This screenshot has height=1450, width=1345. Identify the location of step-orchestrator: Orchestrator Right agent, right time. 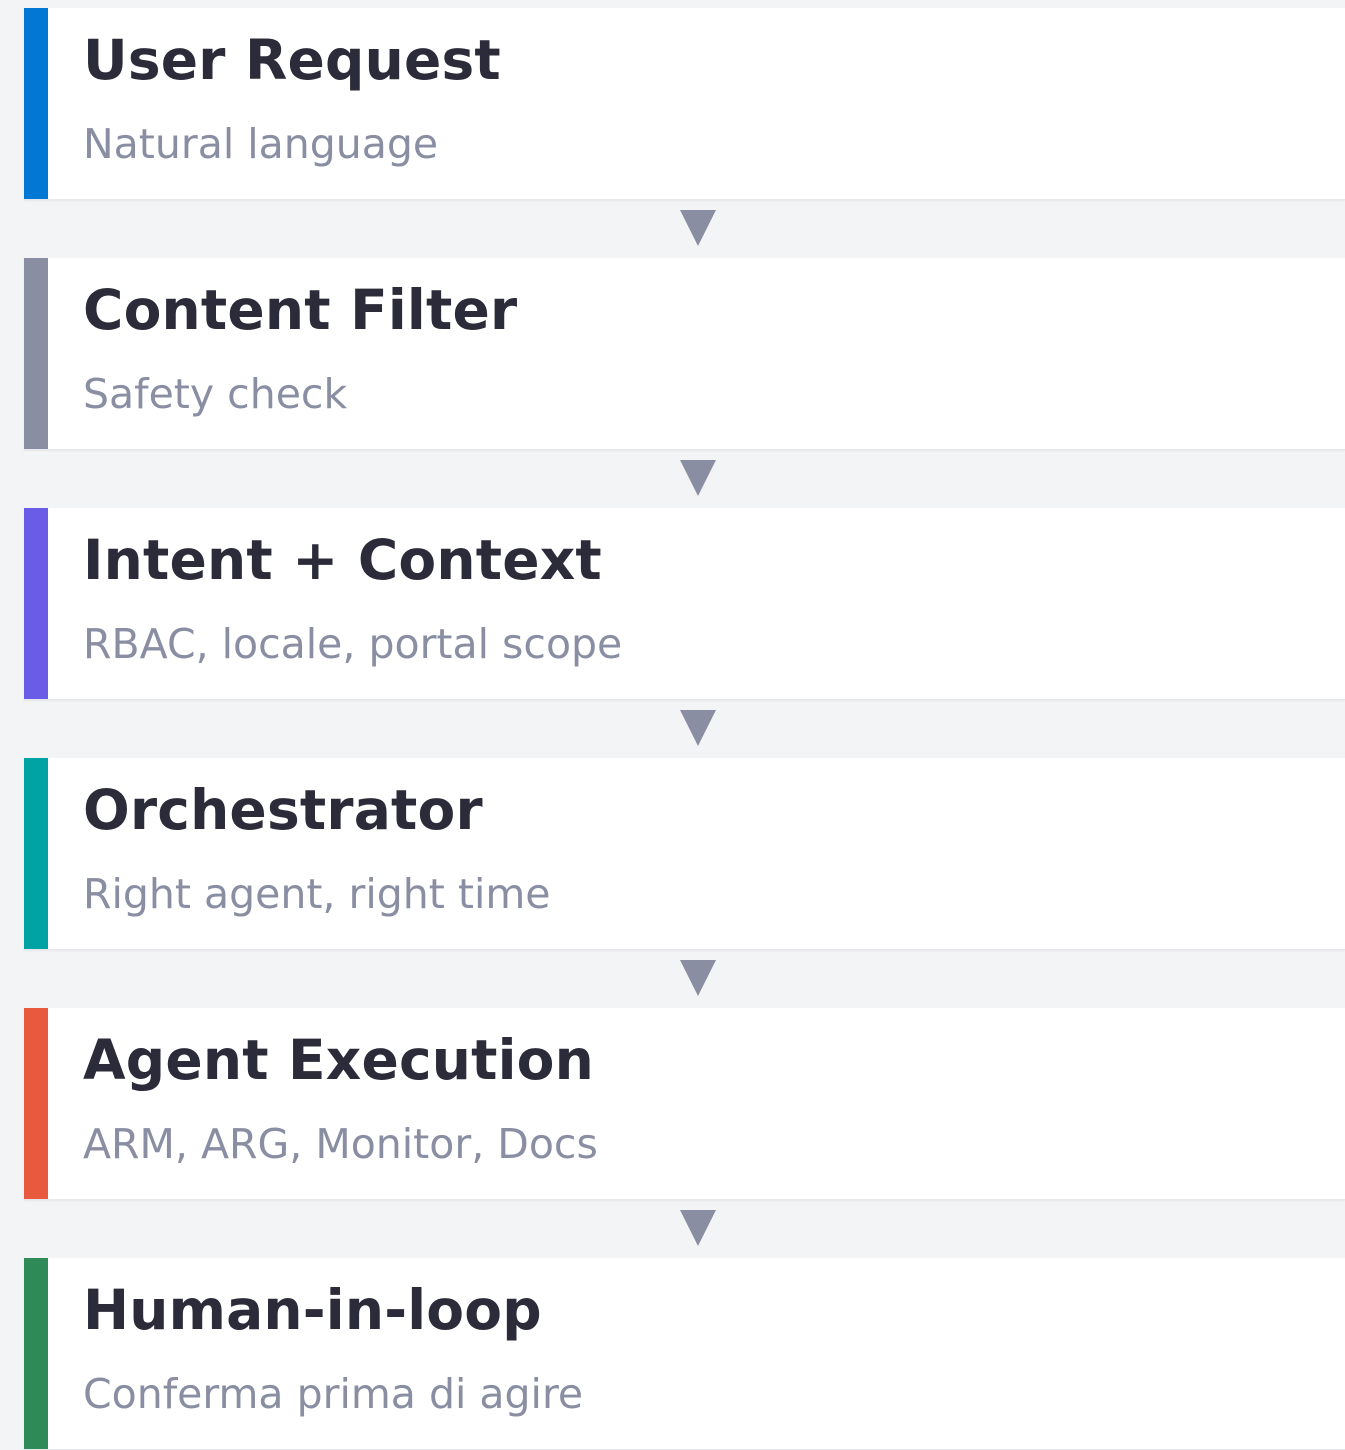
(684, 854).